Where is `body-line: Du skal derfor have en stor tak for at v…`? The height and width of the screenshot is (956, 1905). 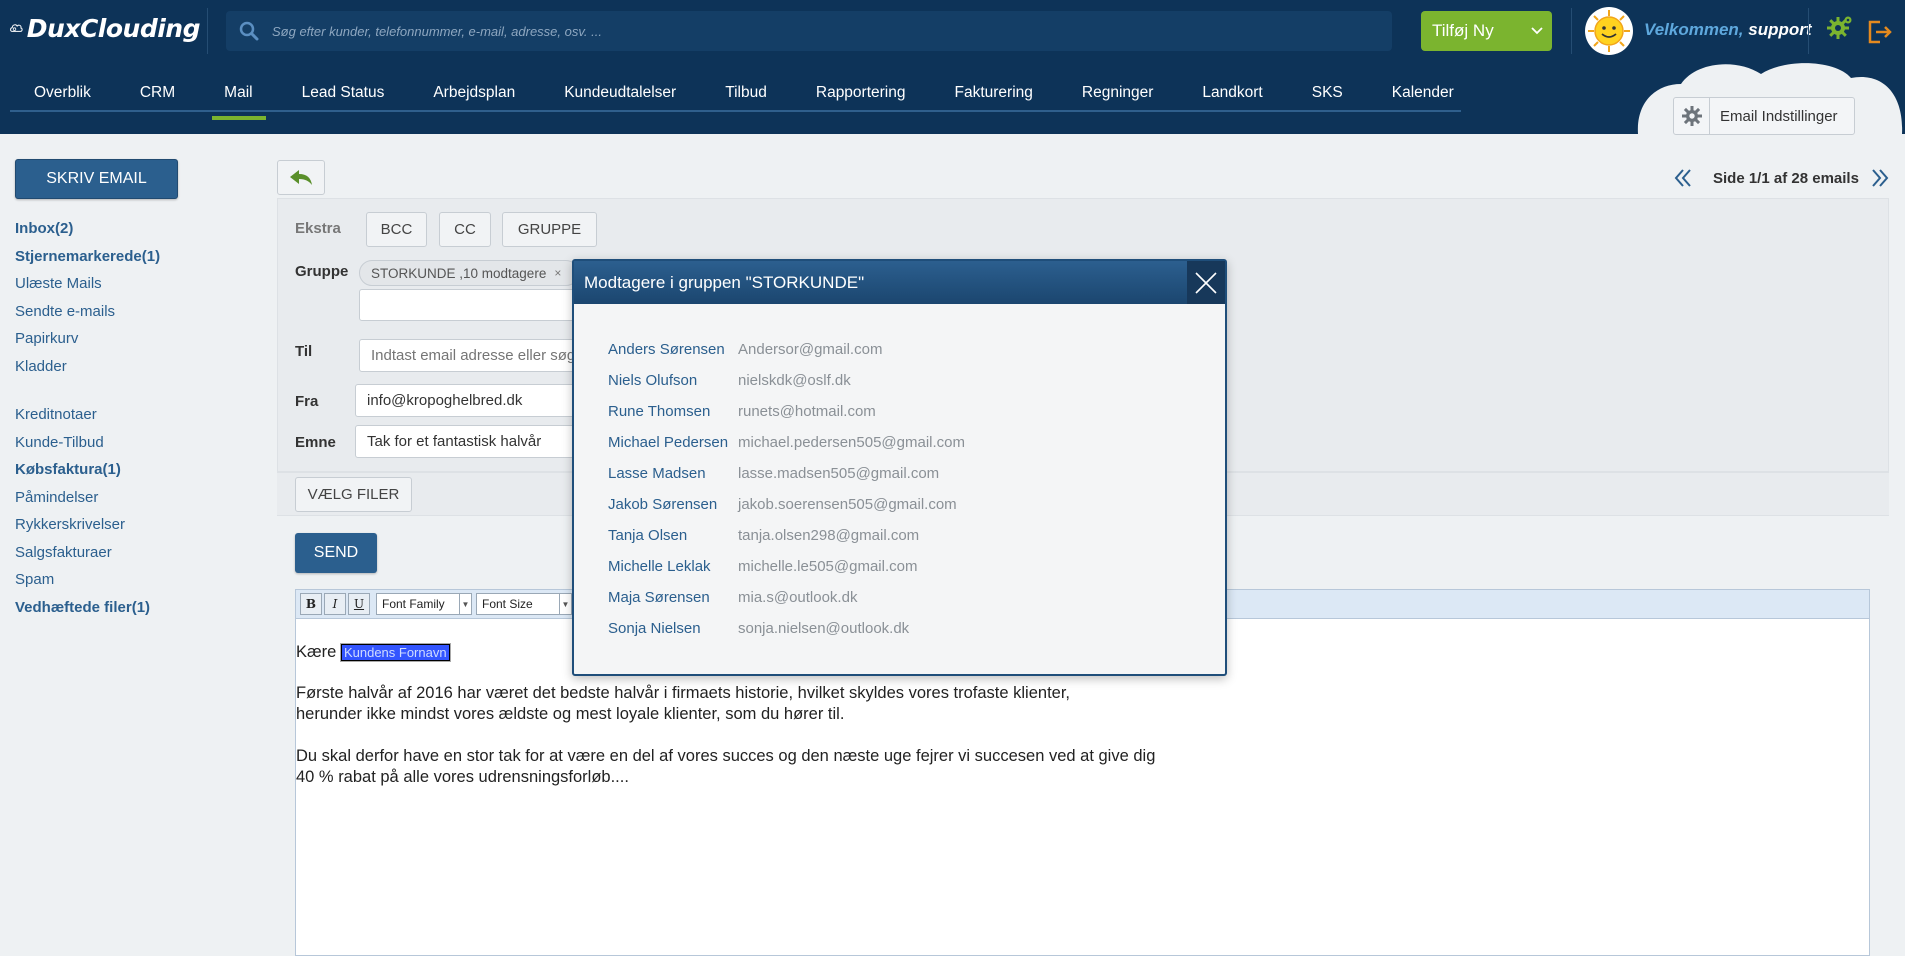
body-line: Du skal derfor have en stor tak for at v… is located at coordinates (726, 756).